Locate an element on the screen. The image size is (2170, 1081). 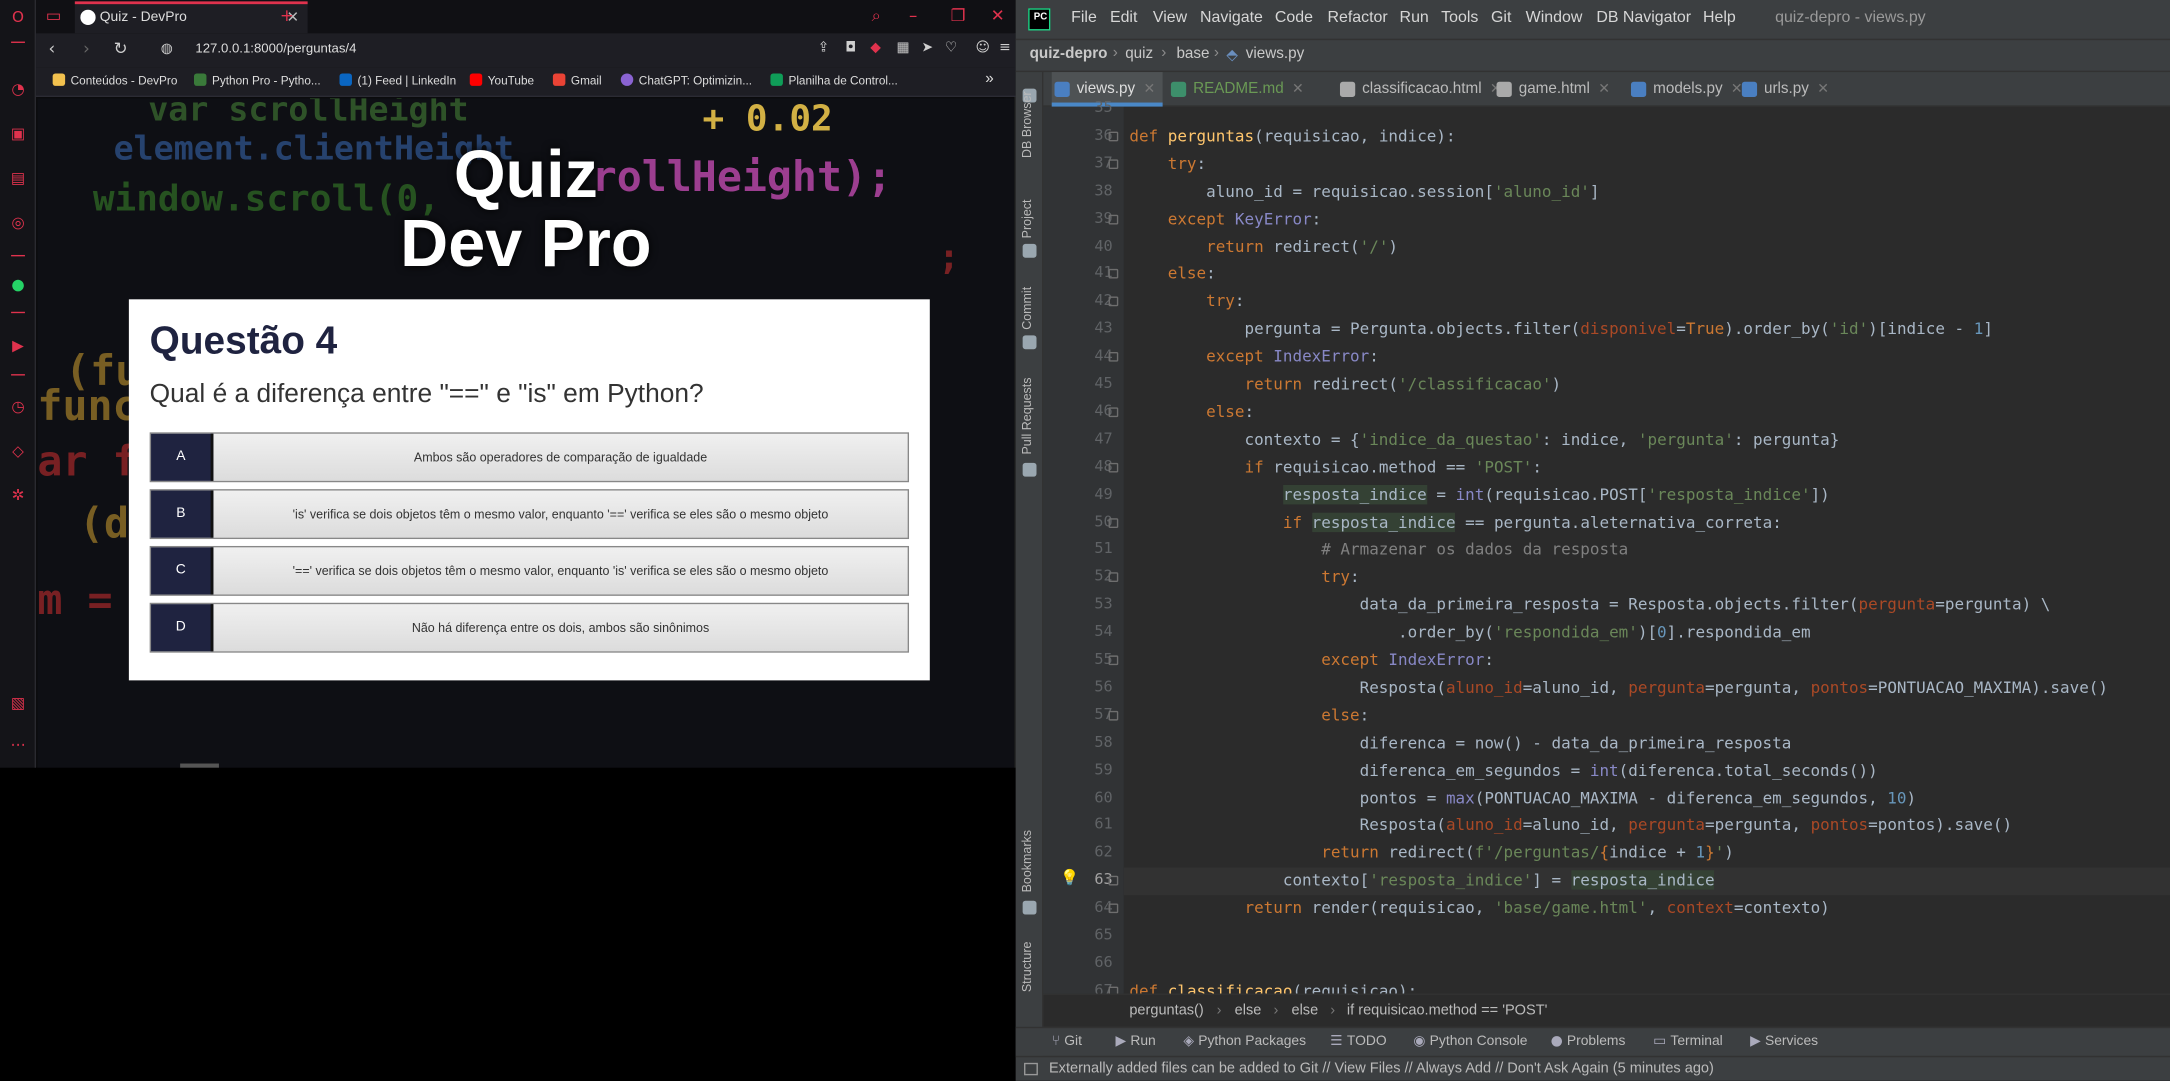
whatsapp-icon: ● is located at coordinates (17, 285).